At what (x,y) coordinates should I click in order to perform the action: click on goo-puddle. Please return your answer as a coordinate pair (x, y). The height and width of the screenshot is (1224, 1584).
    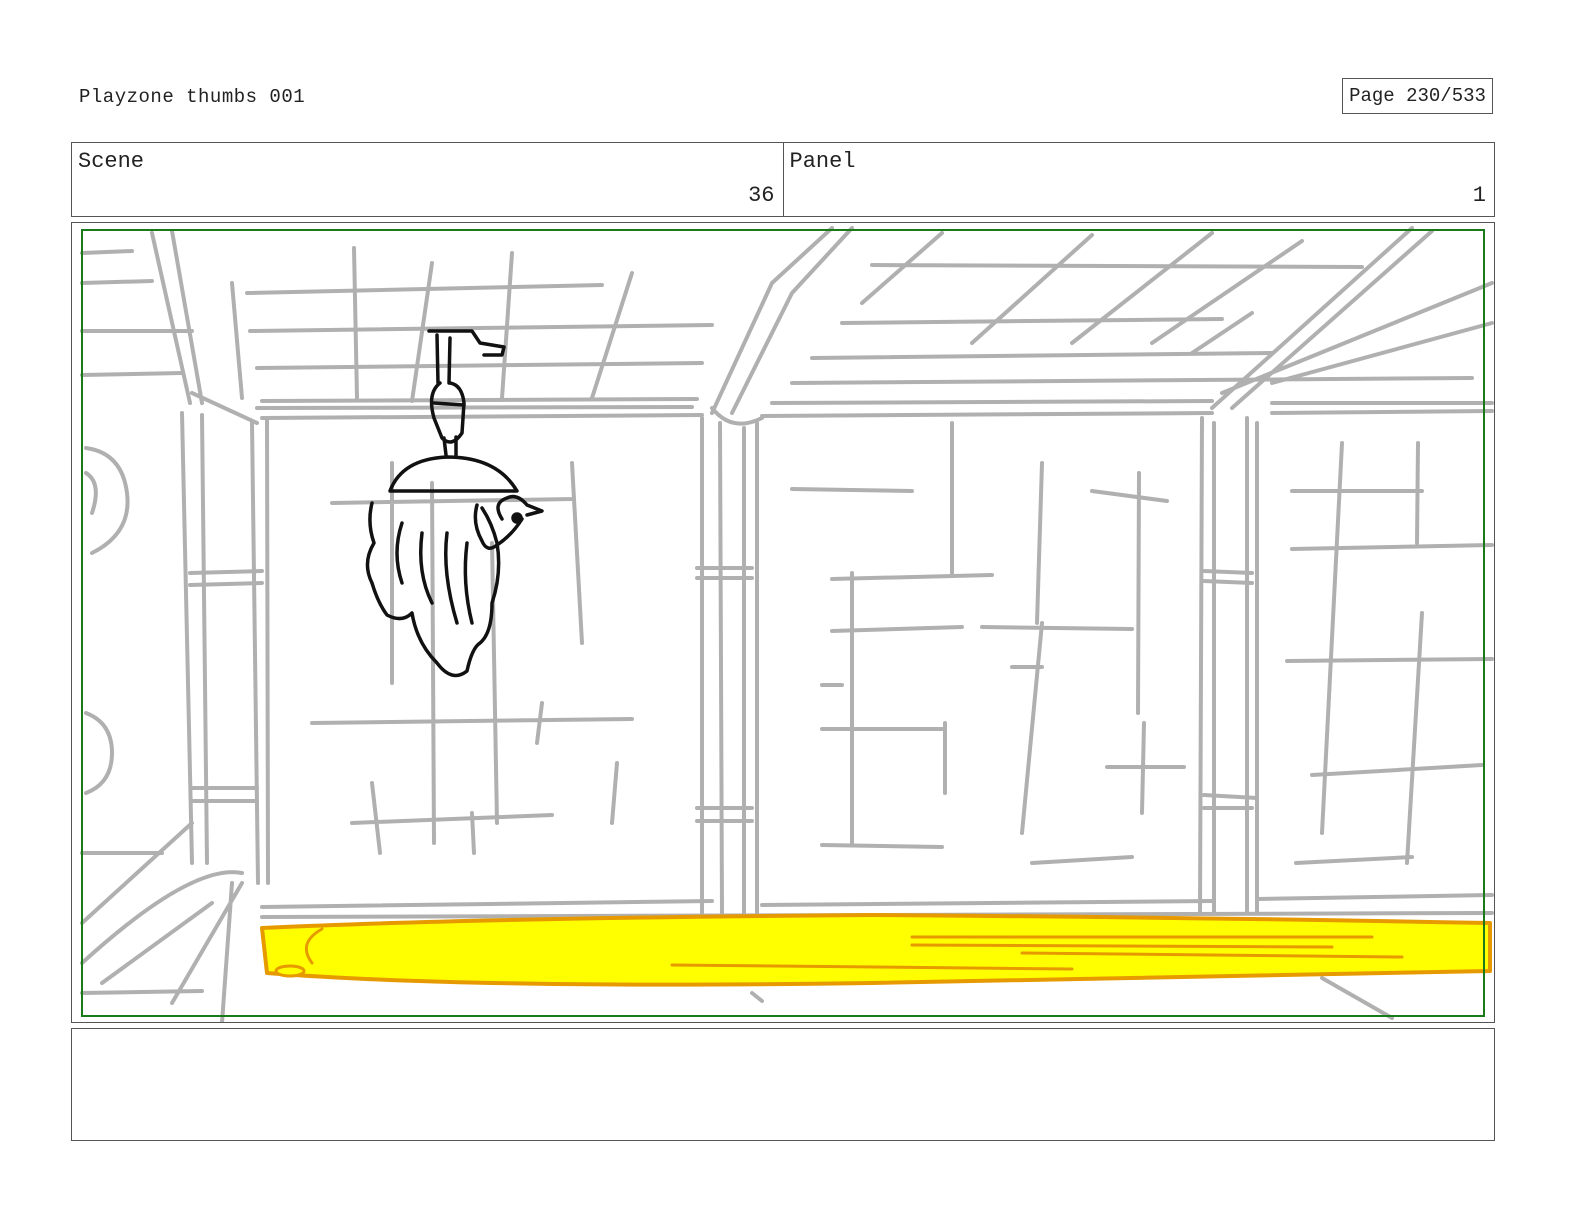
    Looking at the image, I should click on (876, 950).